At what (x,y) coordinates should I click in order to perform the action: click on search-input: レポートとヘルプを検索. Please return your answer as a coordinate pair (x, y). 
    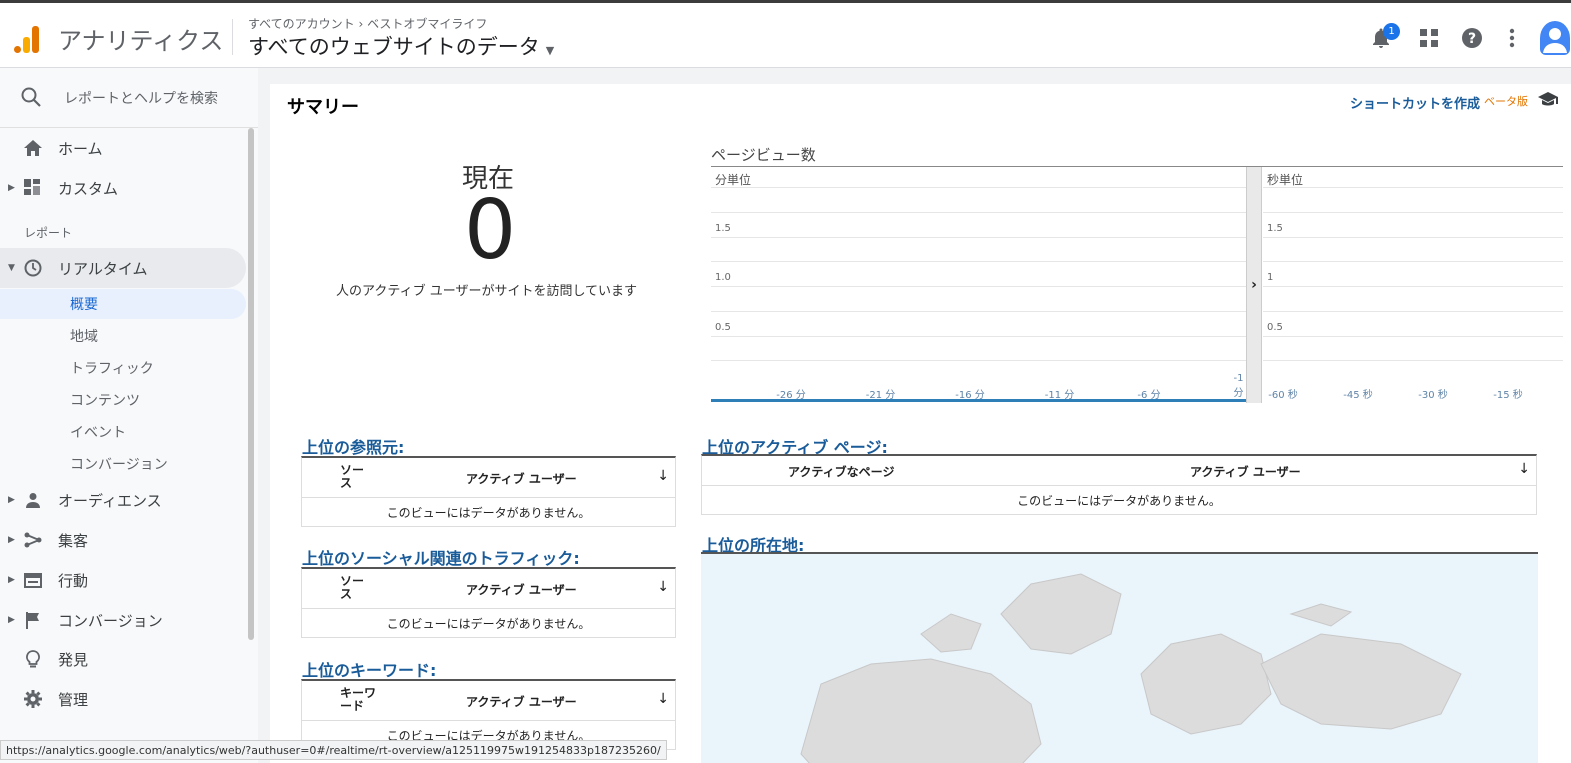
    Looking at the image, I should click on (141, 98).